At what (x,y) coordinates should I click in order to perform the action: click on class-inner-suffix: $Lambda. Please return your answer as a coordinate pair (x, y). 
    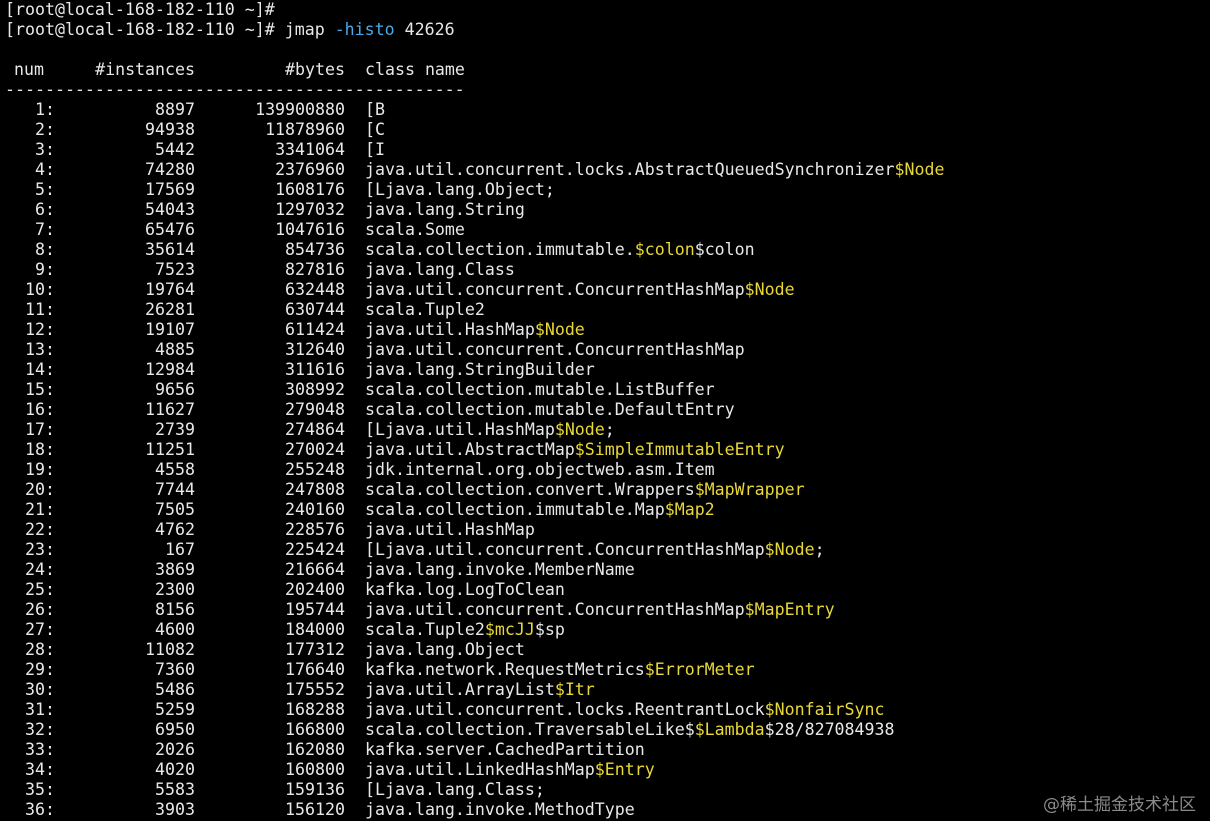
    Looking at the image, I should click on (729, 729).